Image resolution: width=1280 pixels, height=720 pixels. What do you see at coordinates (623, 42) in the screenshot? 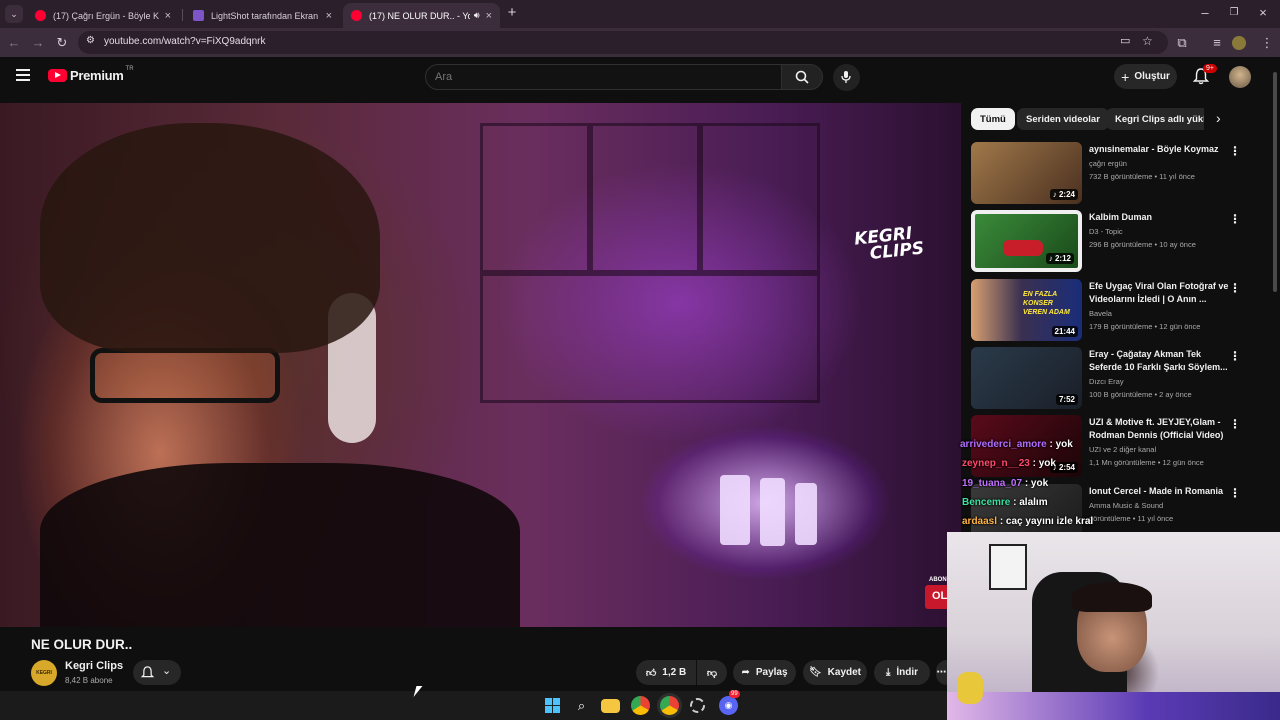
I see `address-bar: ⚙ youtube.com/watch?v=FiXQ9adqnrk ▭ ☆` at bounding box center [623, 42].